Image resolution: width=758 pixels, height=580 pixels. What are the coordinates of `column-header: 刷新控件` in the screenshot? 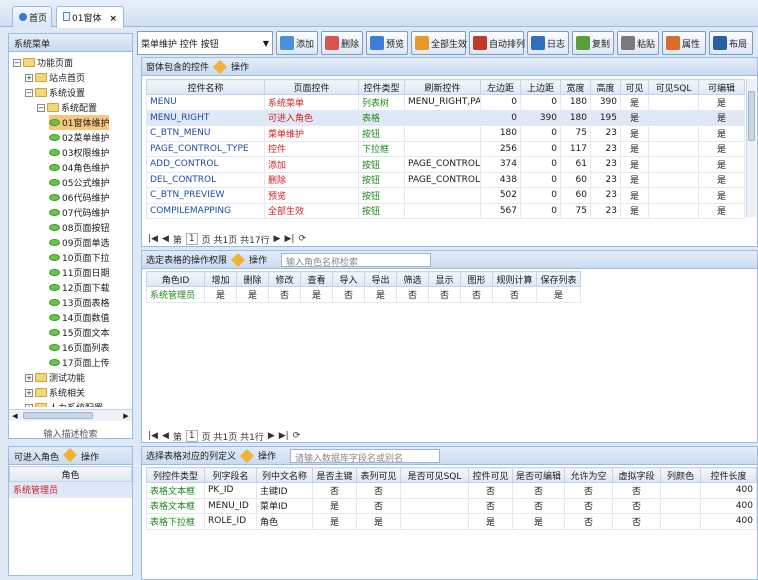 It's located at (442, 87).